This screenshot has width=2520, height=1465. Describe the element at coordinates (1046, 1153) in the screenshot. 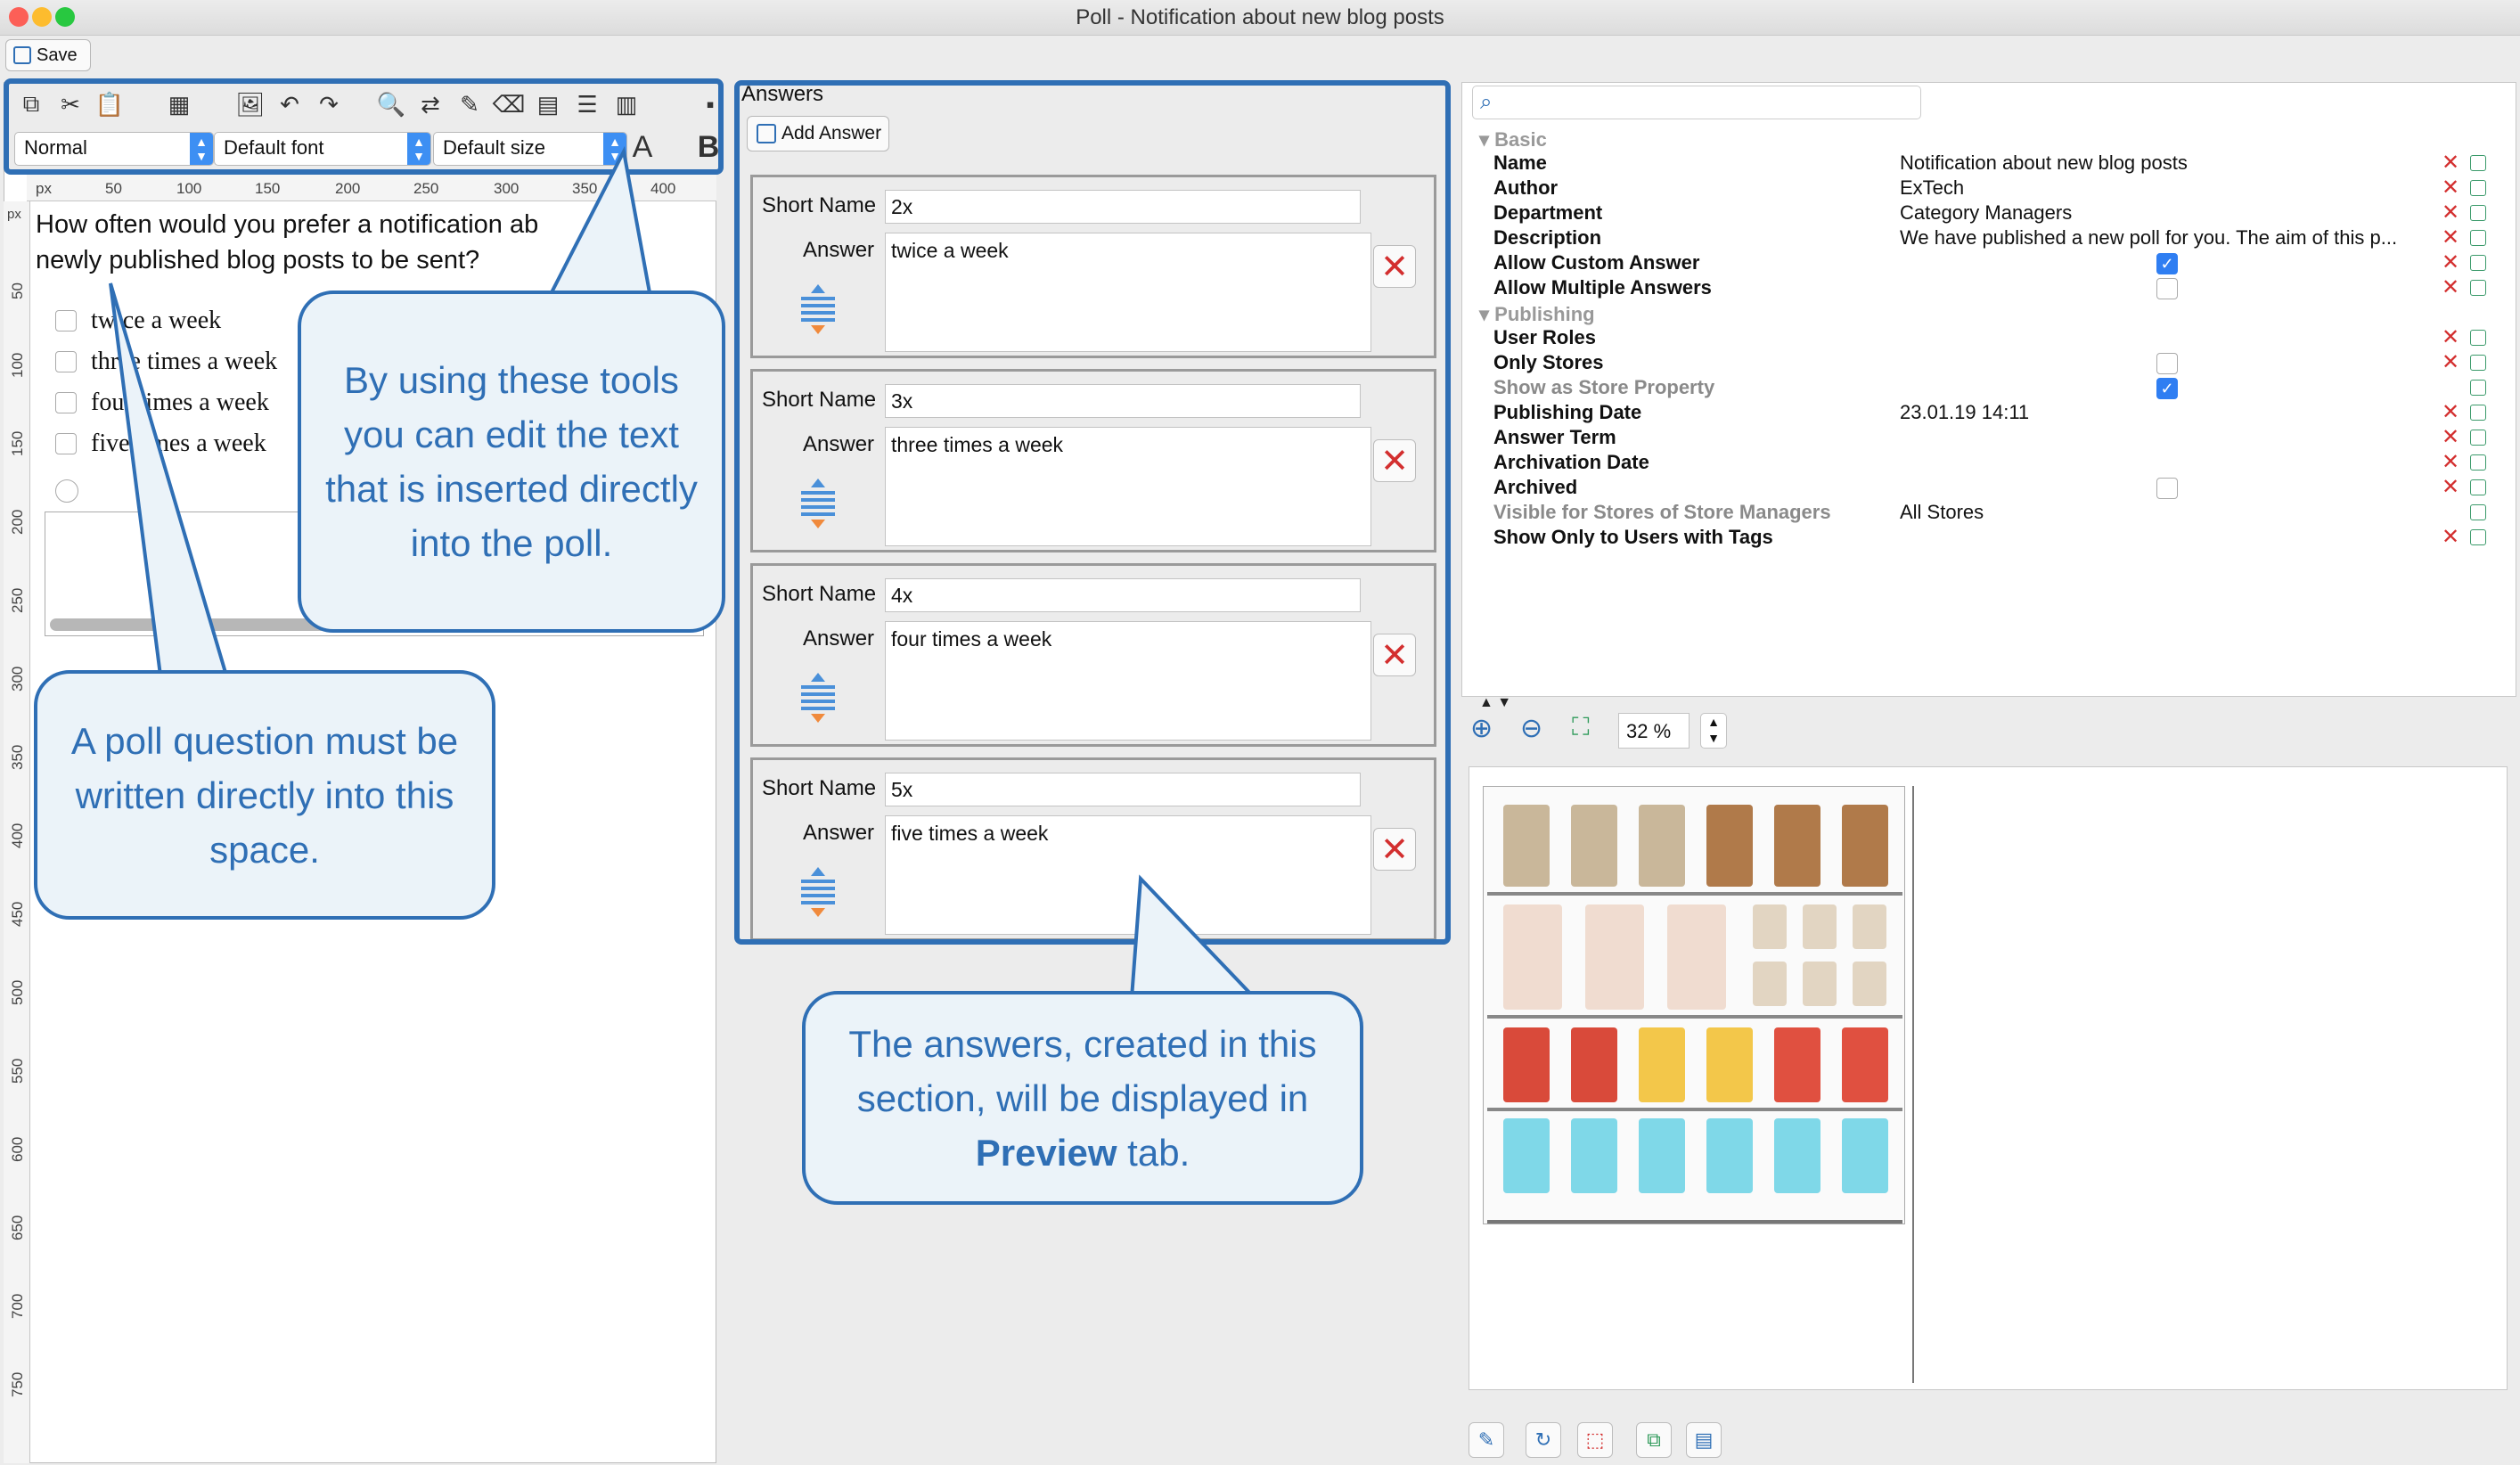

I see `preview-tab-emphasis: Preview` at that location.